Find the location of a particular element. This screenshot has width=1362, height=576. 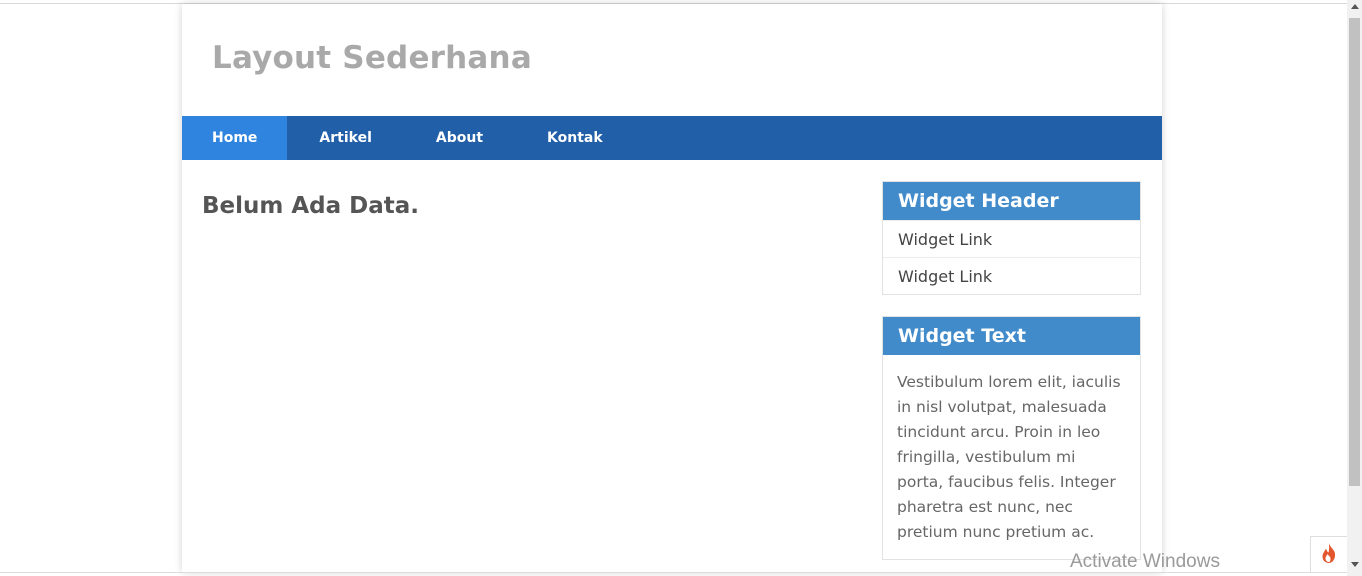

nav-item-kontak: Kontak is located at coordinates (575, 138).